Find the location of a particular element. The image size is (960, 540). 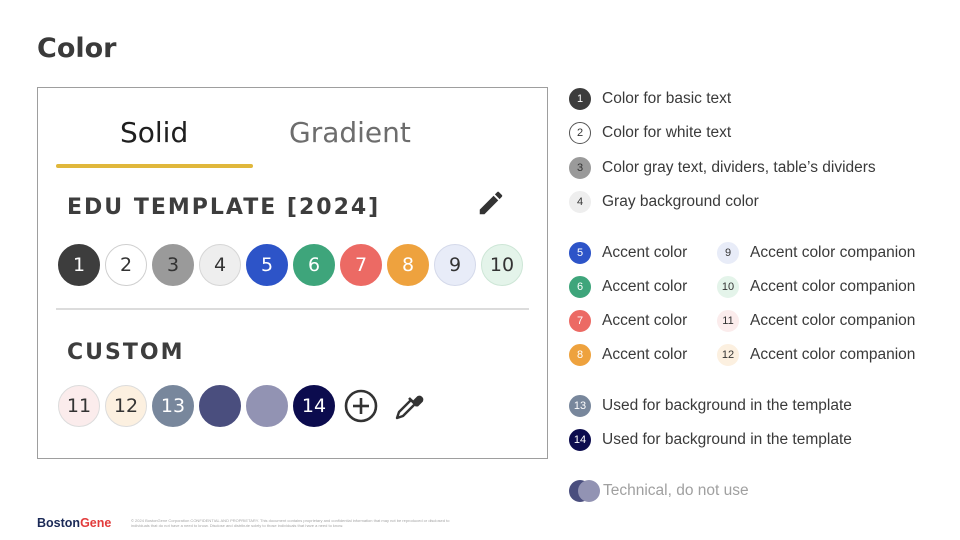

color-swatch-edu: 10 is located at coordinates (502, 265).